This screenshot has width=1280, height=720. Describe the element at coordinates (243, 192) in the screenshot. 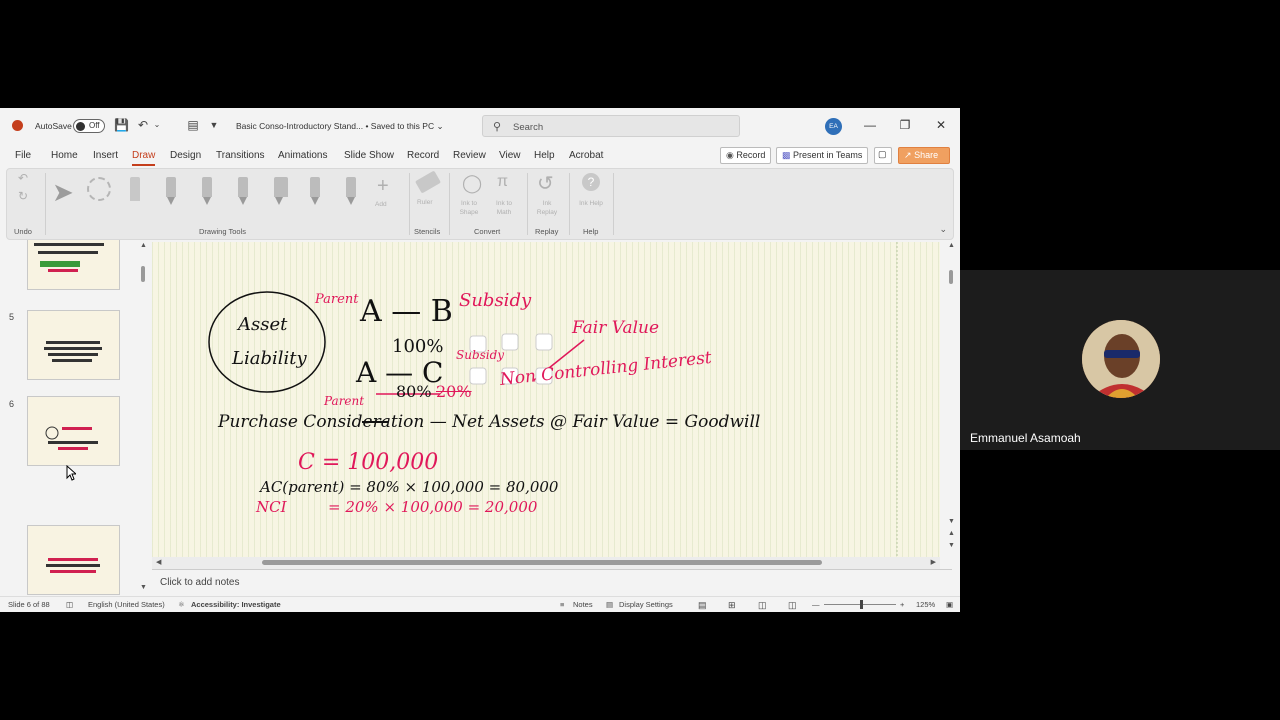

I see `pen-3-icon` at that location.